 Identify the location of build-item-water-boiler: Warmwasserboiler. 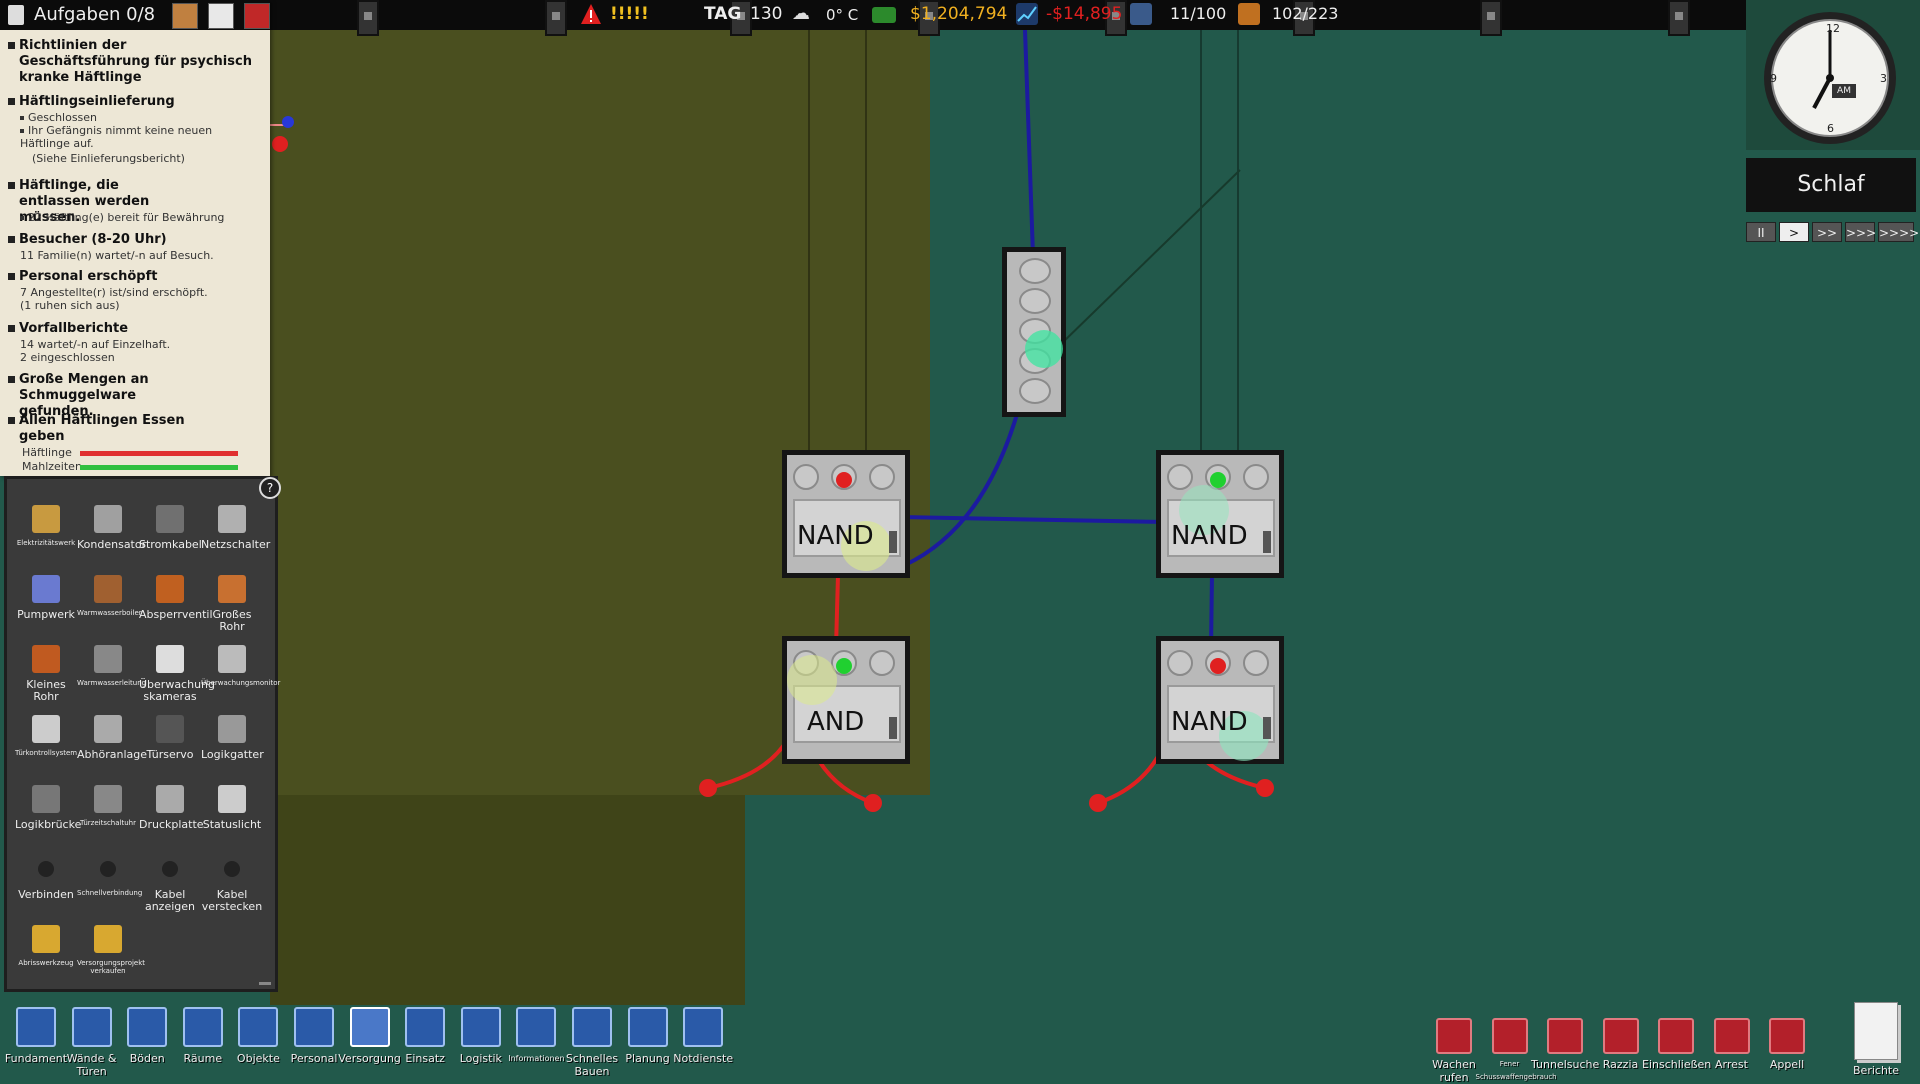
(109, 604).